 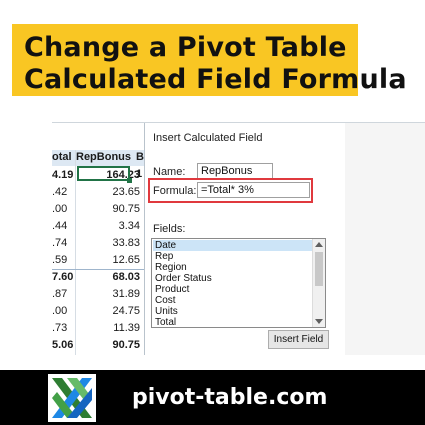 I want to click on total-cell: .44, so click(x=59, y=226).